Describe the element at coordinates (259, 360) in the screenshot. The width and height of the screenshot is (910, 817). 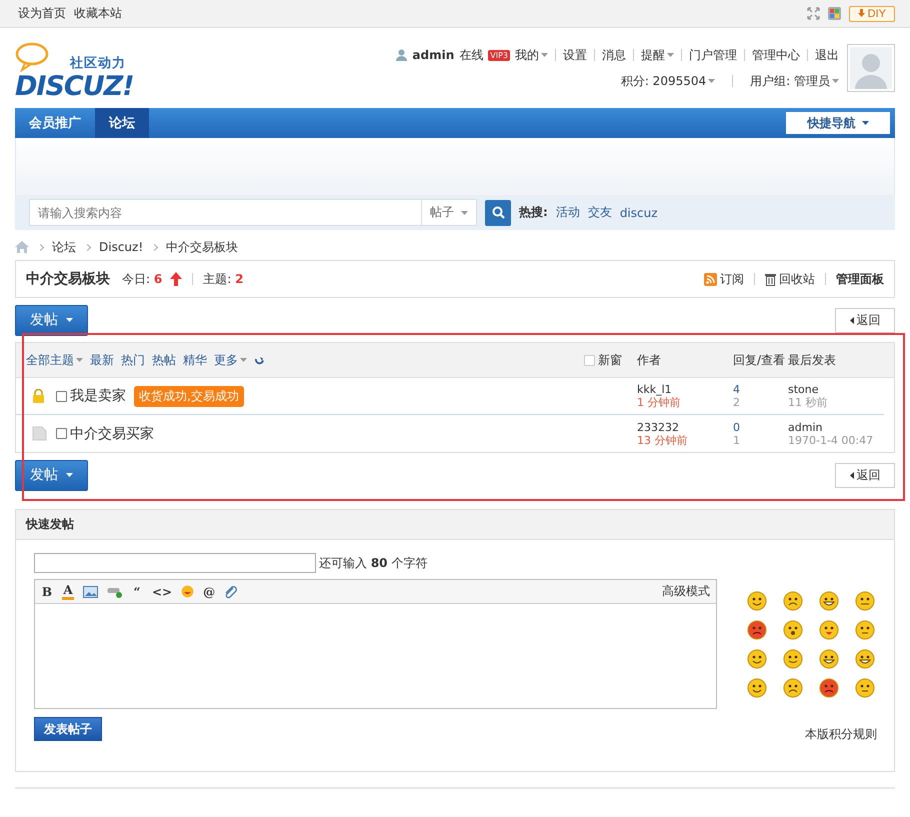
I see `refresh-icon` at that location.